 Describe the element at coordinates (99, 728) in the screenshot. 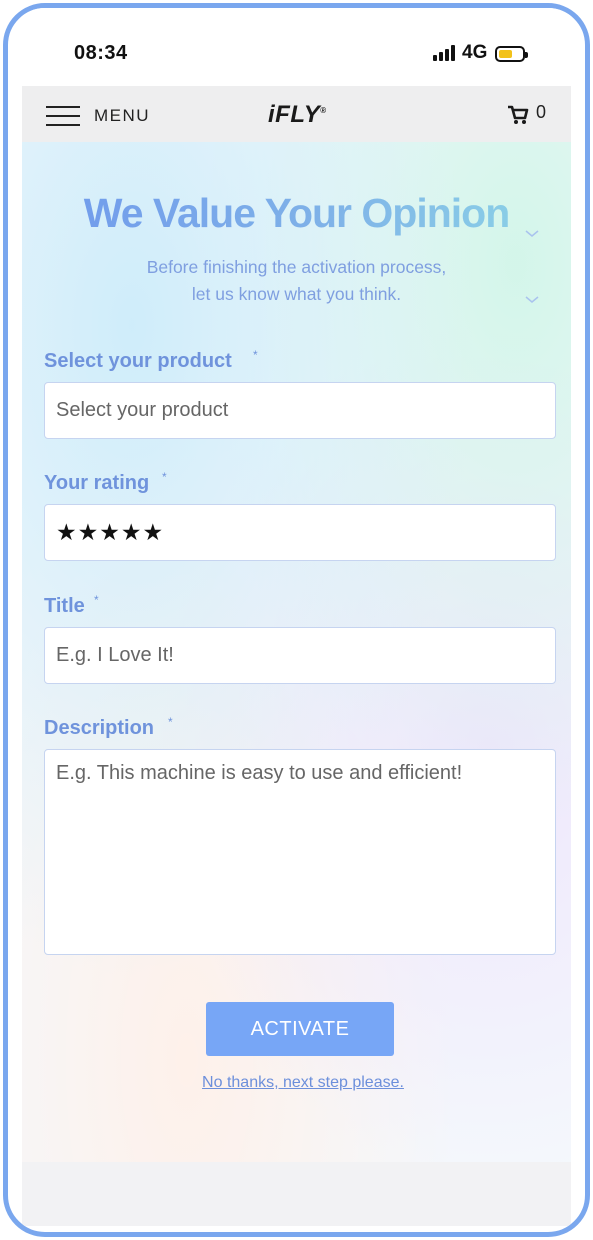

I see `description-label: Description` at that location.